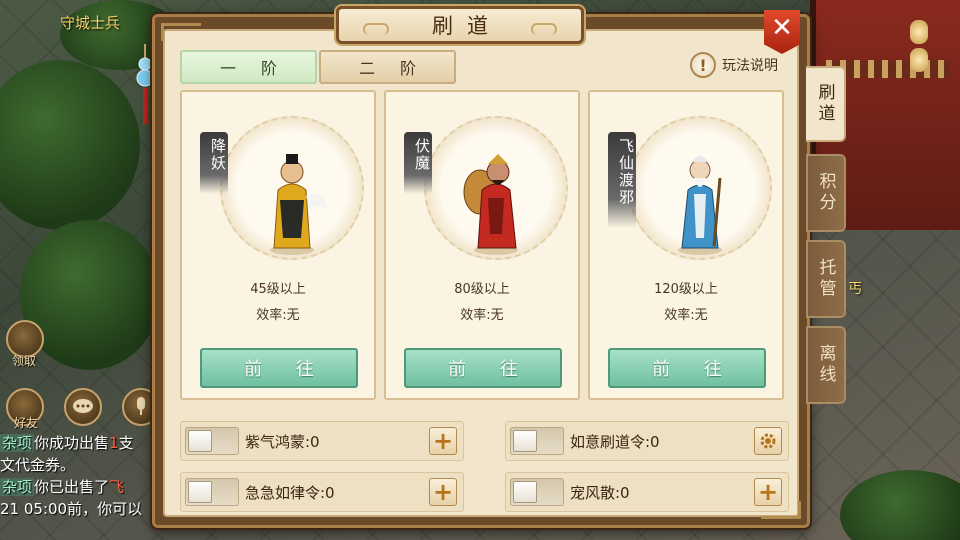  Describe the element at coordinates (826, 279) in the screenshot. I see `tab-auto: 托管` at that location.